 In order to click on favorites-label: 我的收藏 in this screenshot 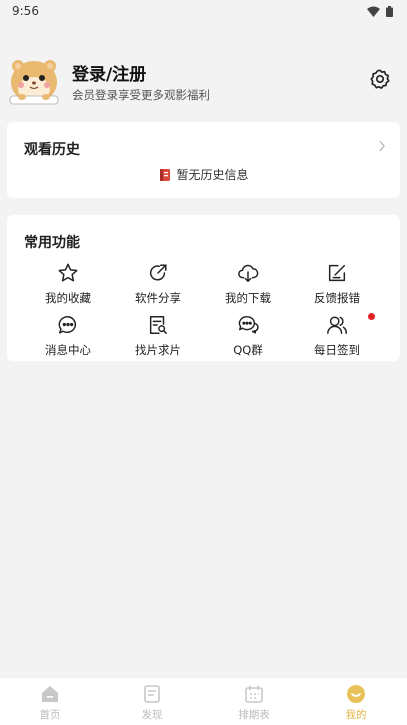, I will do `click(68, 298)`.